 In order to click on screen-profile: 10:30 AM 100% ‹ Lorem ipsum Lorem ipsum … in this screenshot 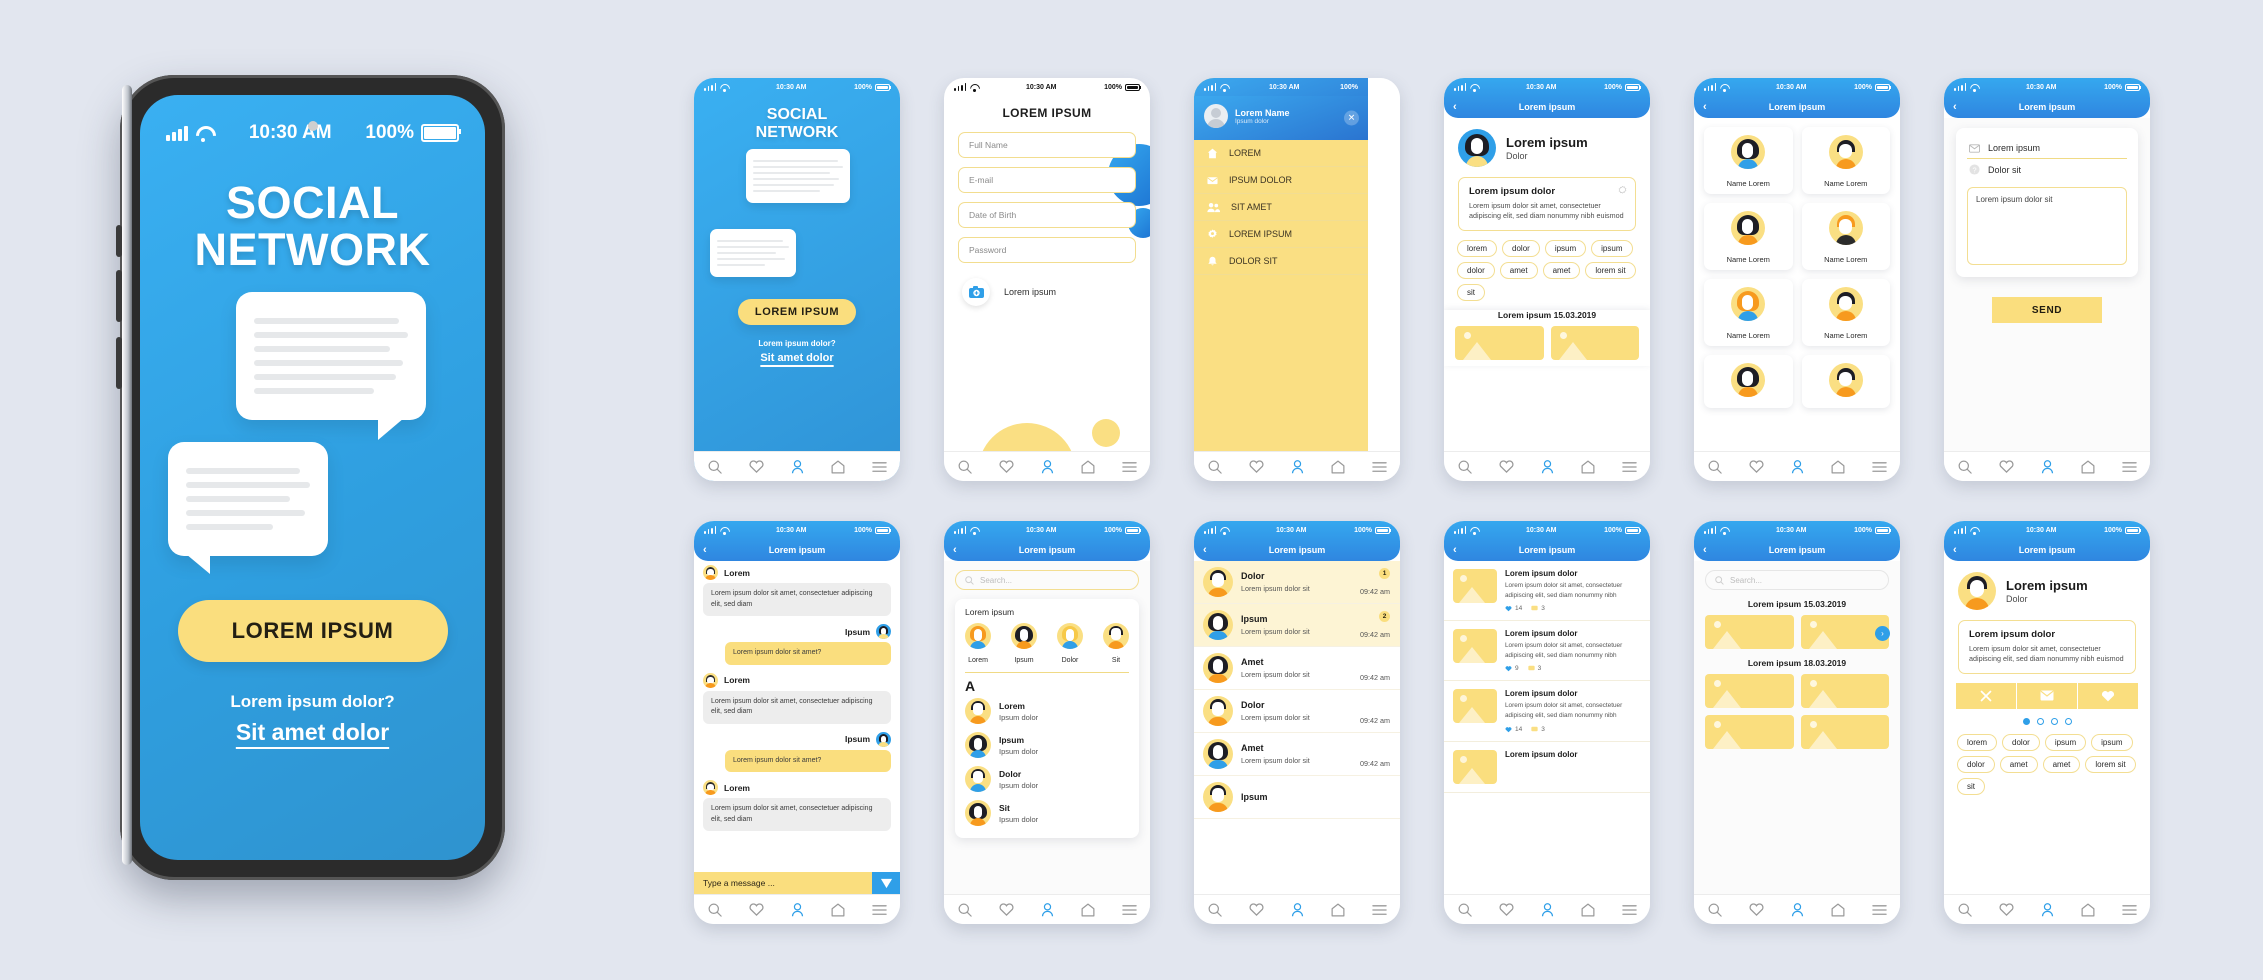, I will do `click(1547, 279)`.